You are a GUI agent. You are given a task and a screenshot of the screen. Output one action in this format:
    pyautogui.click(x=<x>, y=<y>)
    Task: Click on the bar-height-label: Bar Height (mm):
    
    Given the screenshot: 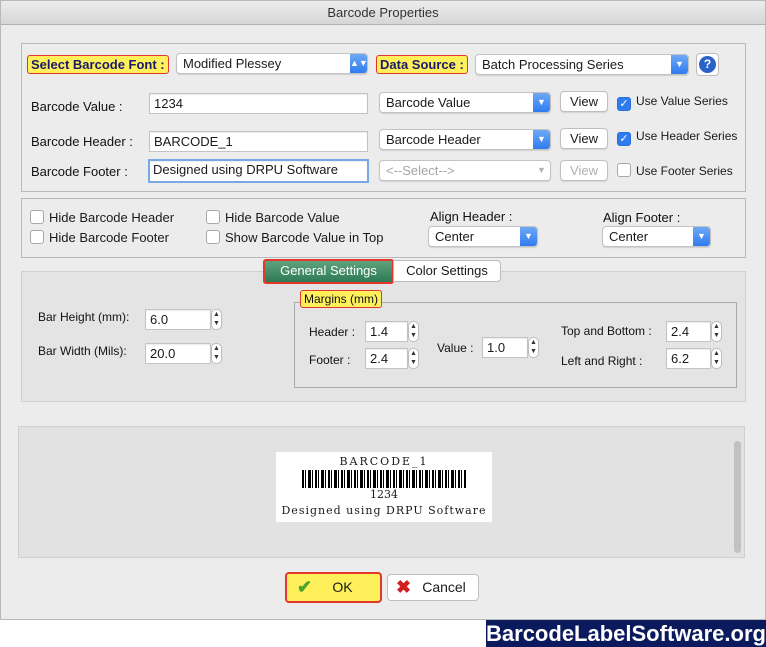 What is the action you would take?
    pyautogui.click(x=84, y=317)
    